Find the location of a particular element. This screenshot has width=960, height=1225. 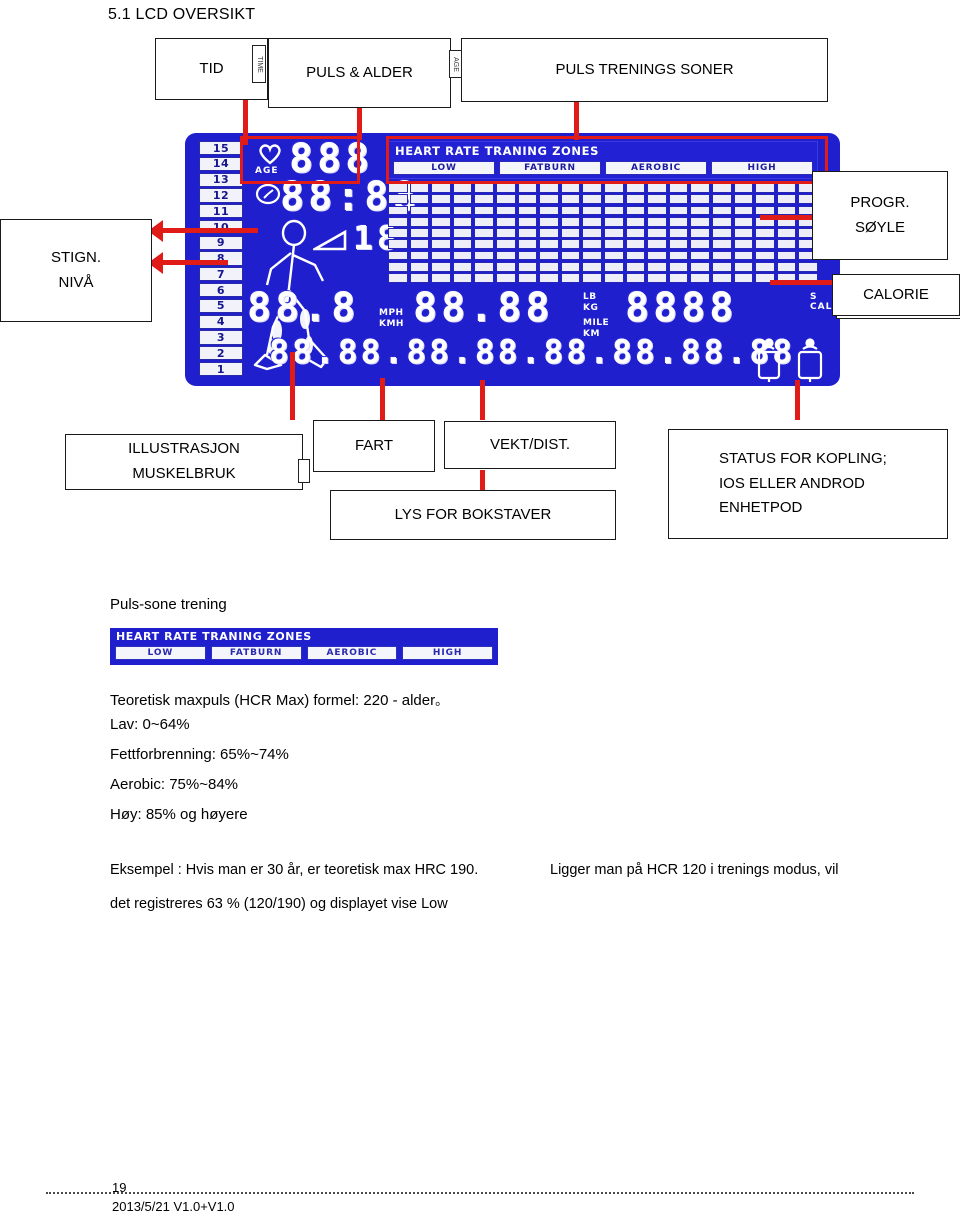

callout-calorie: CALORIE is located at coordinates (896, 295).